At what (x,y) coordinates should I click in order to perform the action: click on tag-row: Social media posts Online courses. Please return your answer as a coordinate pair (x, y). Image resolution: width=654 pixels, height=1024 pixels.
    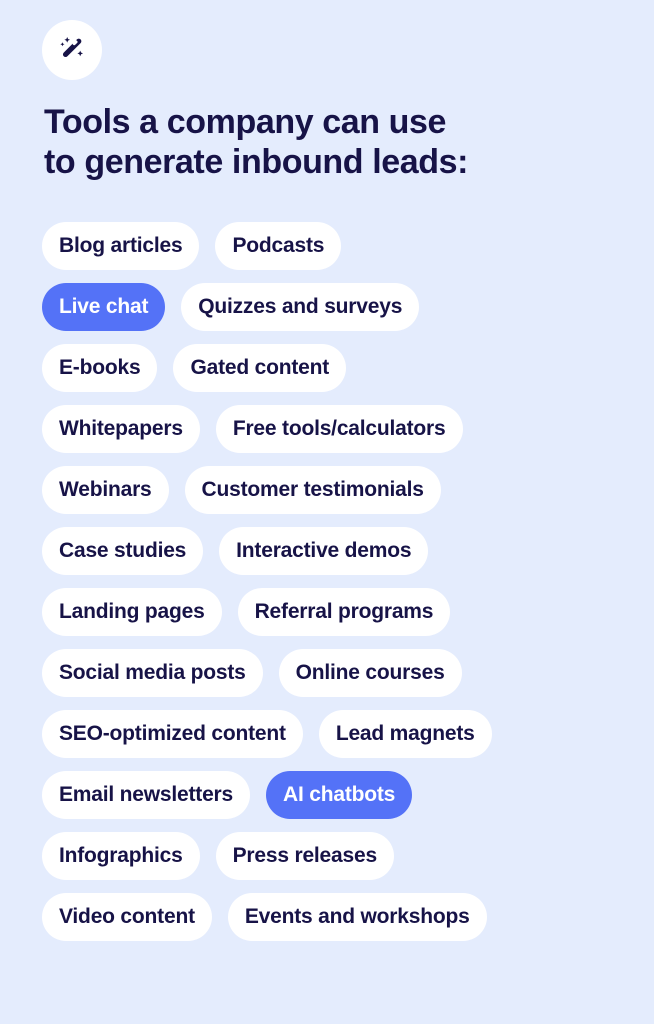
    Looking at the image, I should click on (328, 673).